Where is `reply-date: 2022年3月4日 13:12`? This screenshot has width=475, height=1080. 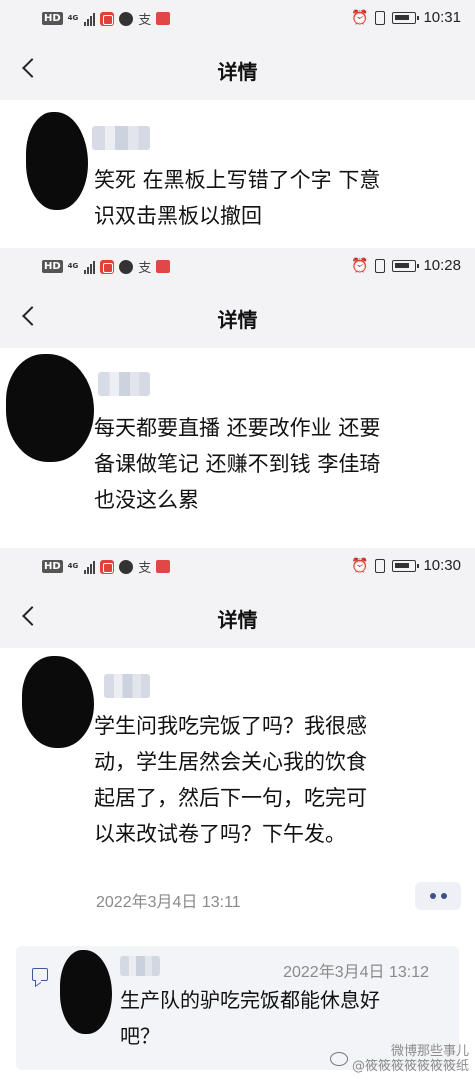 reply-date: 2022年3月4日 13:12 is located at coordinates (356, 972).